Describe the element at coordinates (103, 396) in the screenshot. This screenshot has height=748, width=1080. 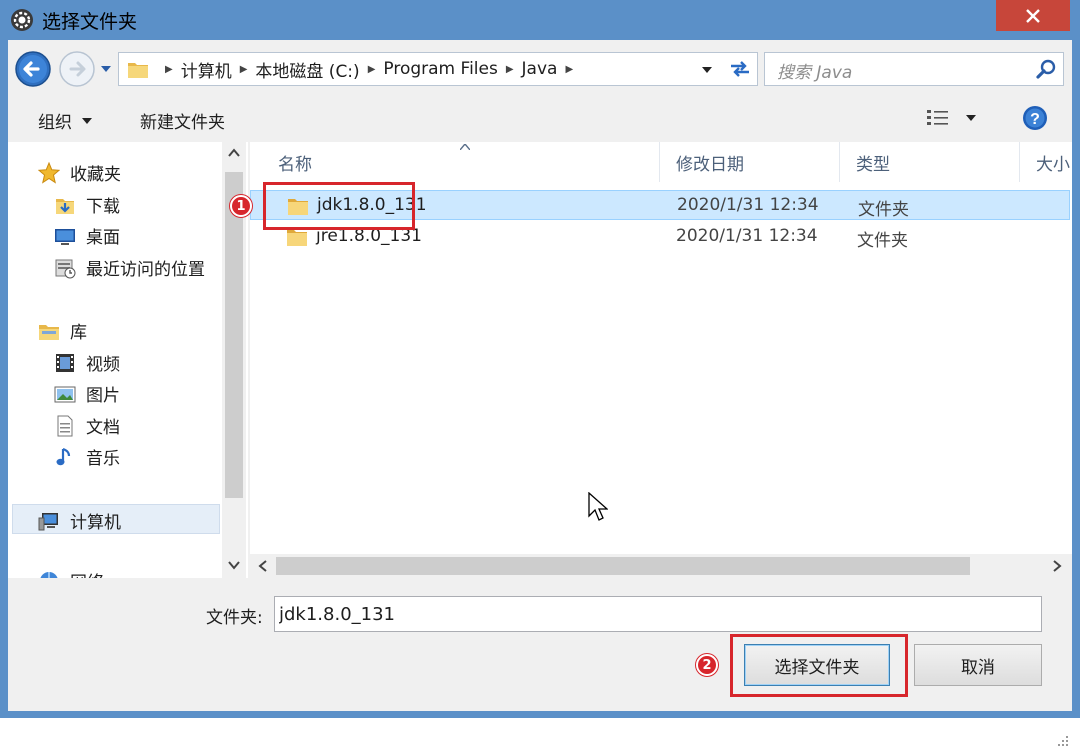
I see `sidebar-item-label: 图片` at that location.